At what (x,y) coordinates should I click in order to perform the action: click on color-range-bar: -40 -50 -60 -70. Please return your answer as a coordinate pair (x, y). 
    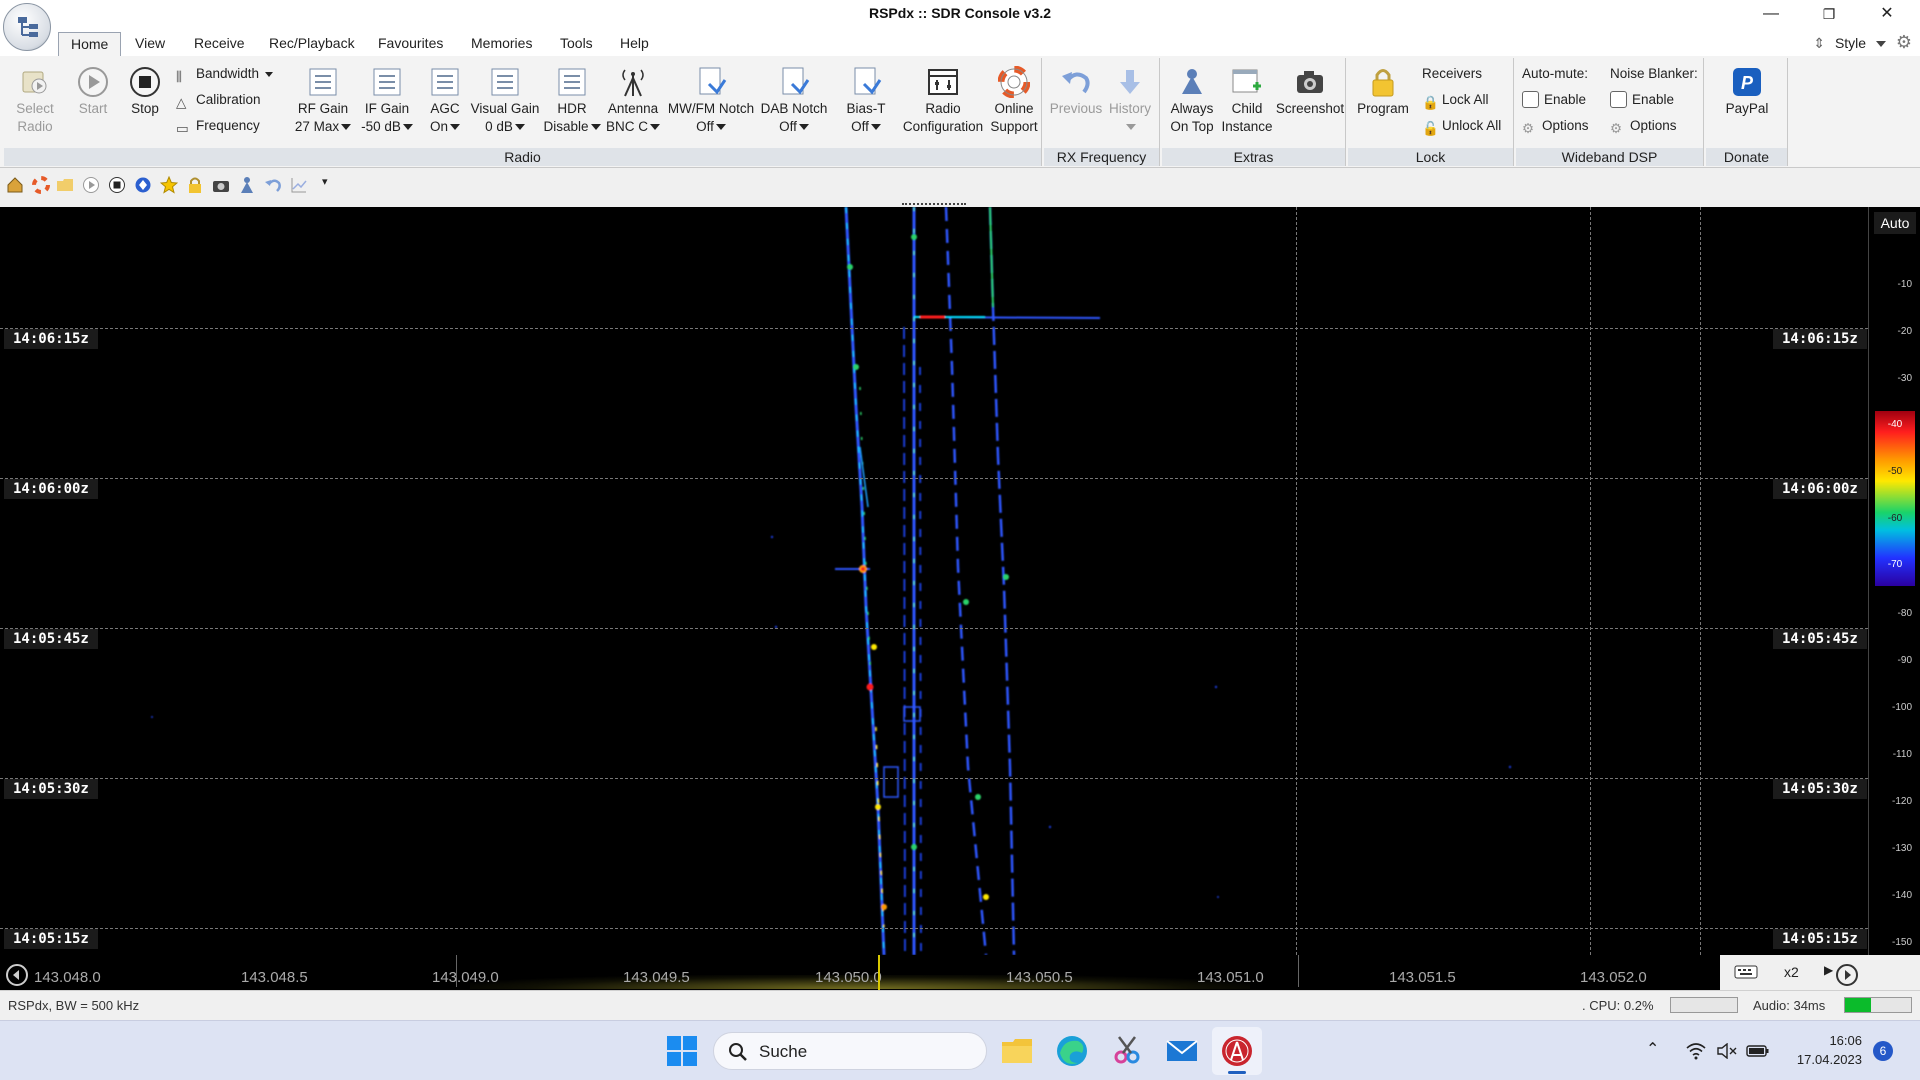
    Looking at the image, I should click on (1895, 498).